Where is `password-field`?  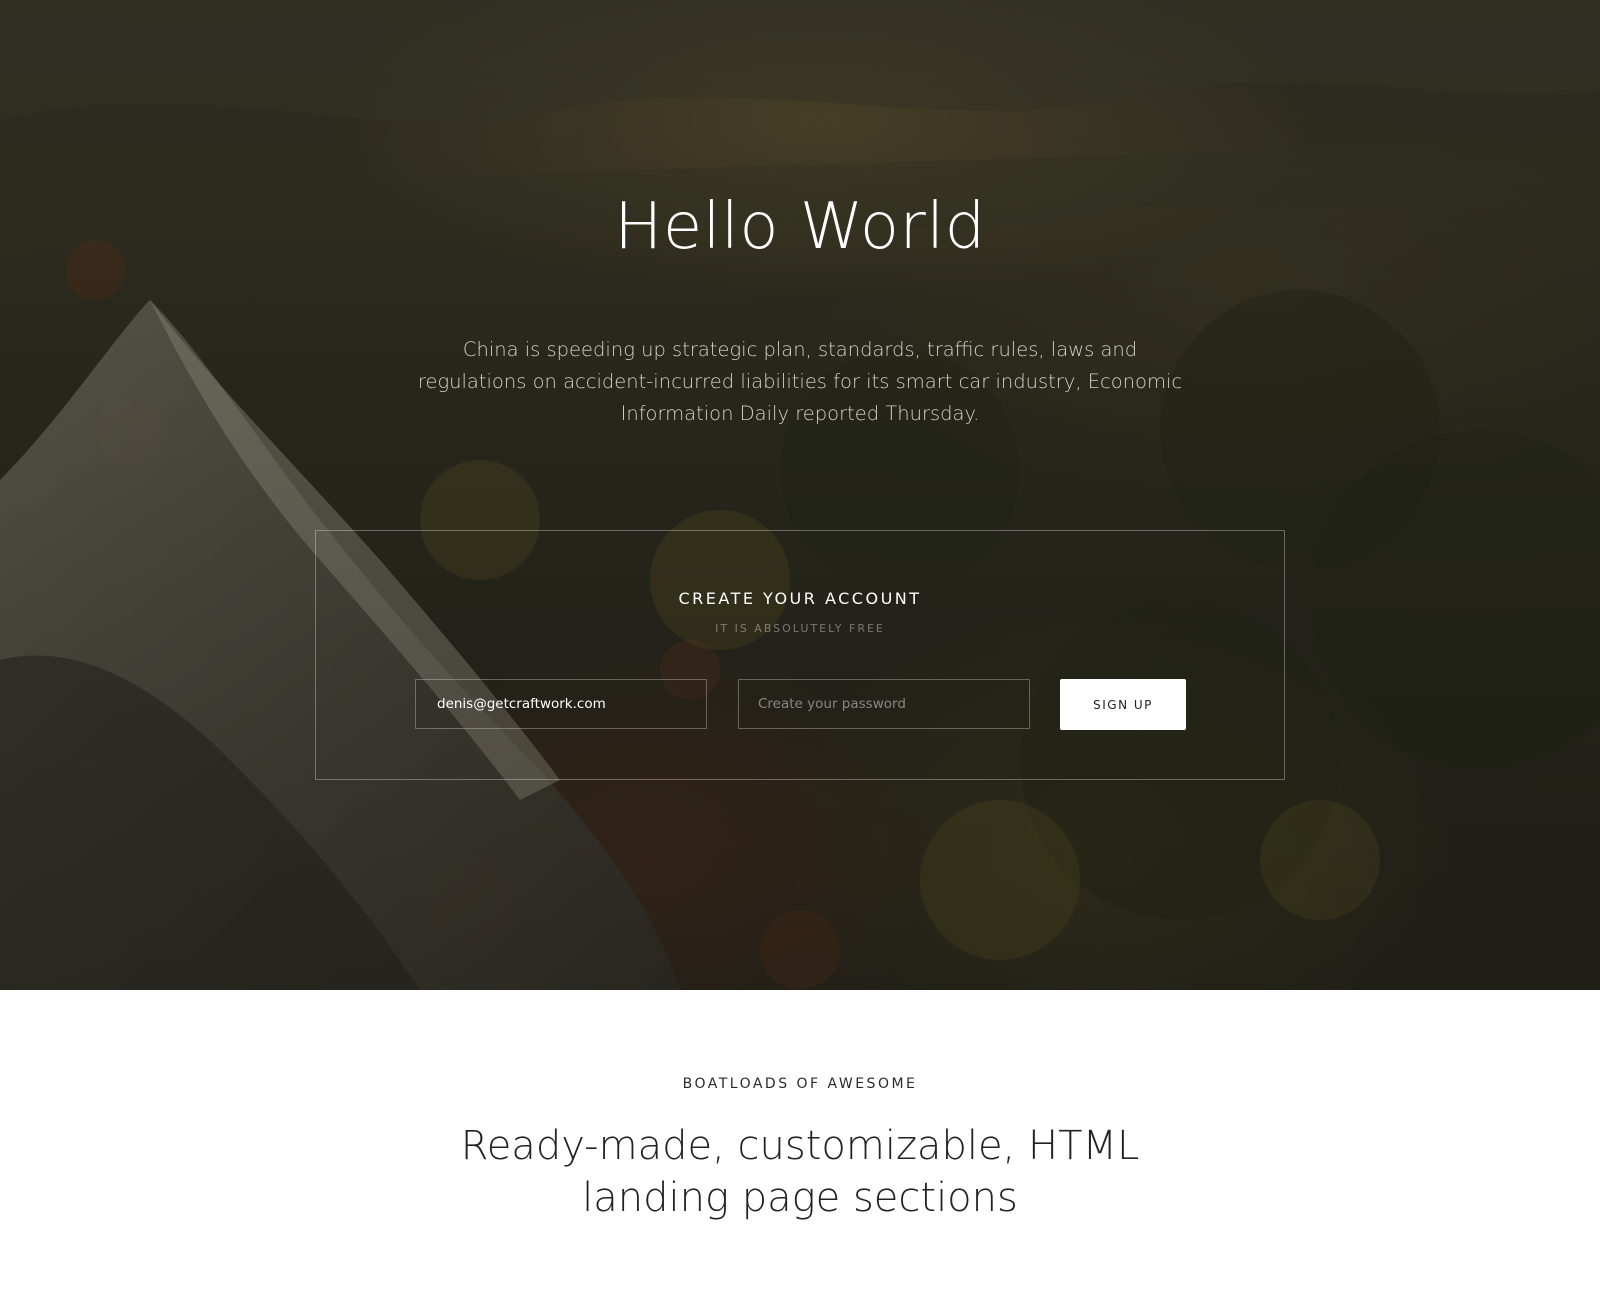
password-field is located at coordinates (884, 704).